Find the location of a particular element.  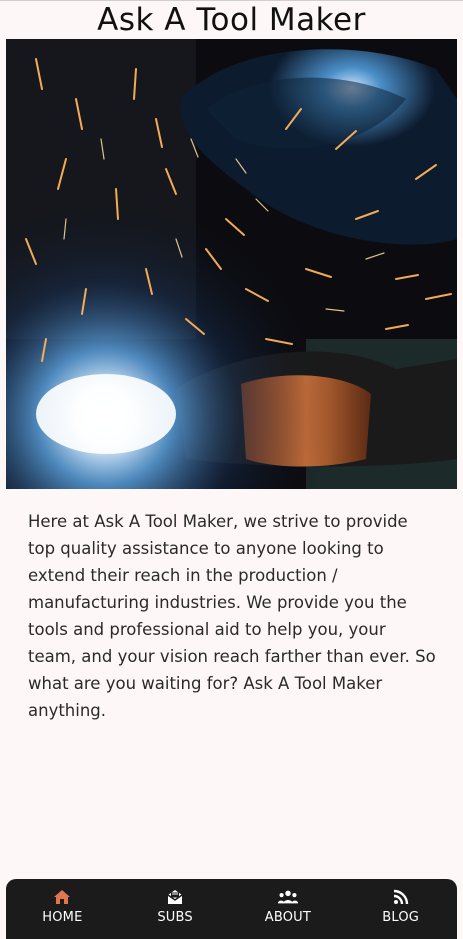

nav-label-subs: SUBS is located at coordinates (175, 917).